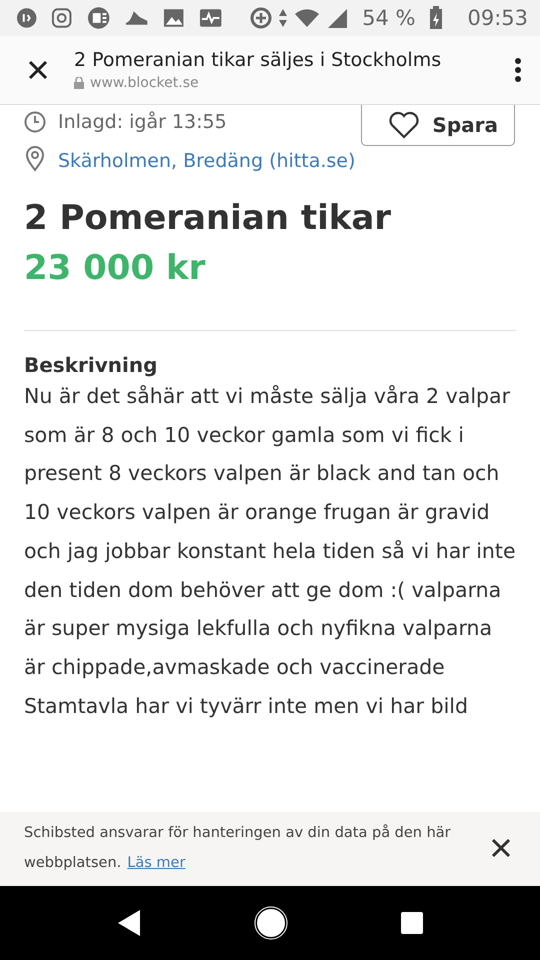 The width and height of the screenshot is (540, 960). Describe the element at coordinates (412, 923) in the screenshot. I see `recents-icon` at that location.